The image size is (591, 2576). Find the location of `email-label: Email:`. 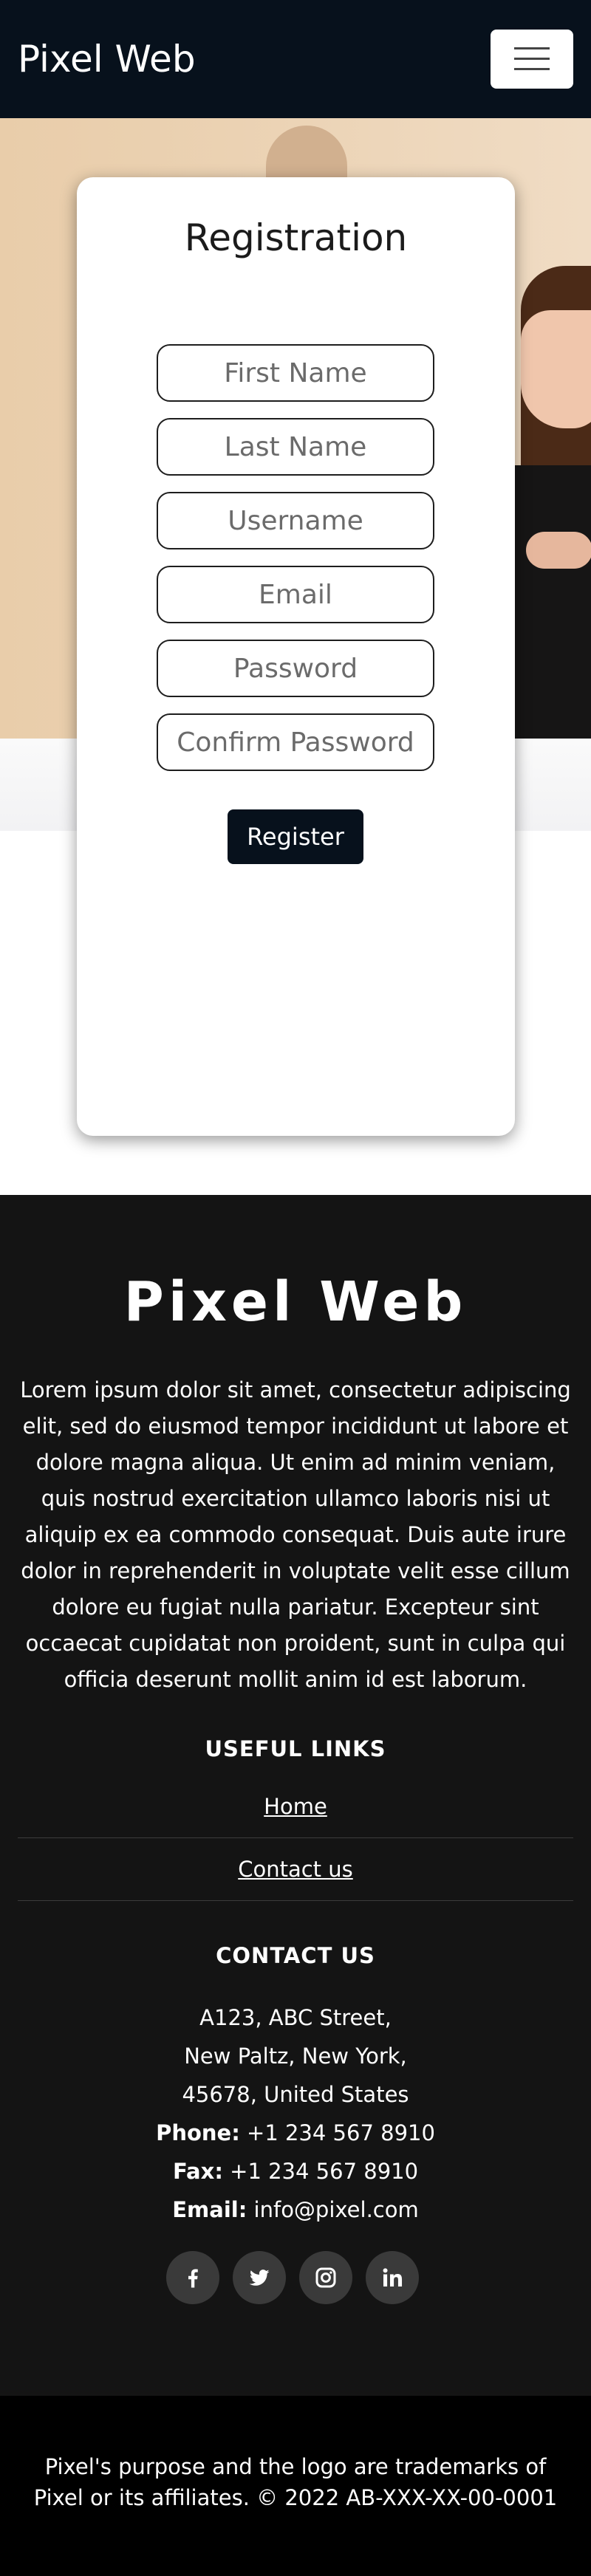

email-label: Email: is located at coordinates (210, 2209).